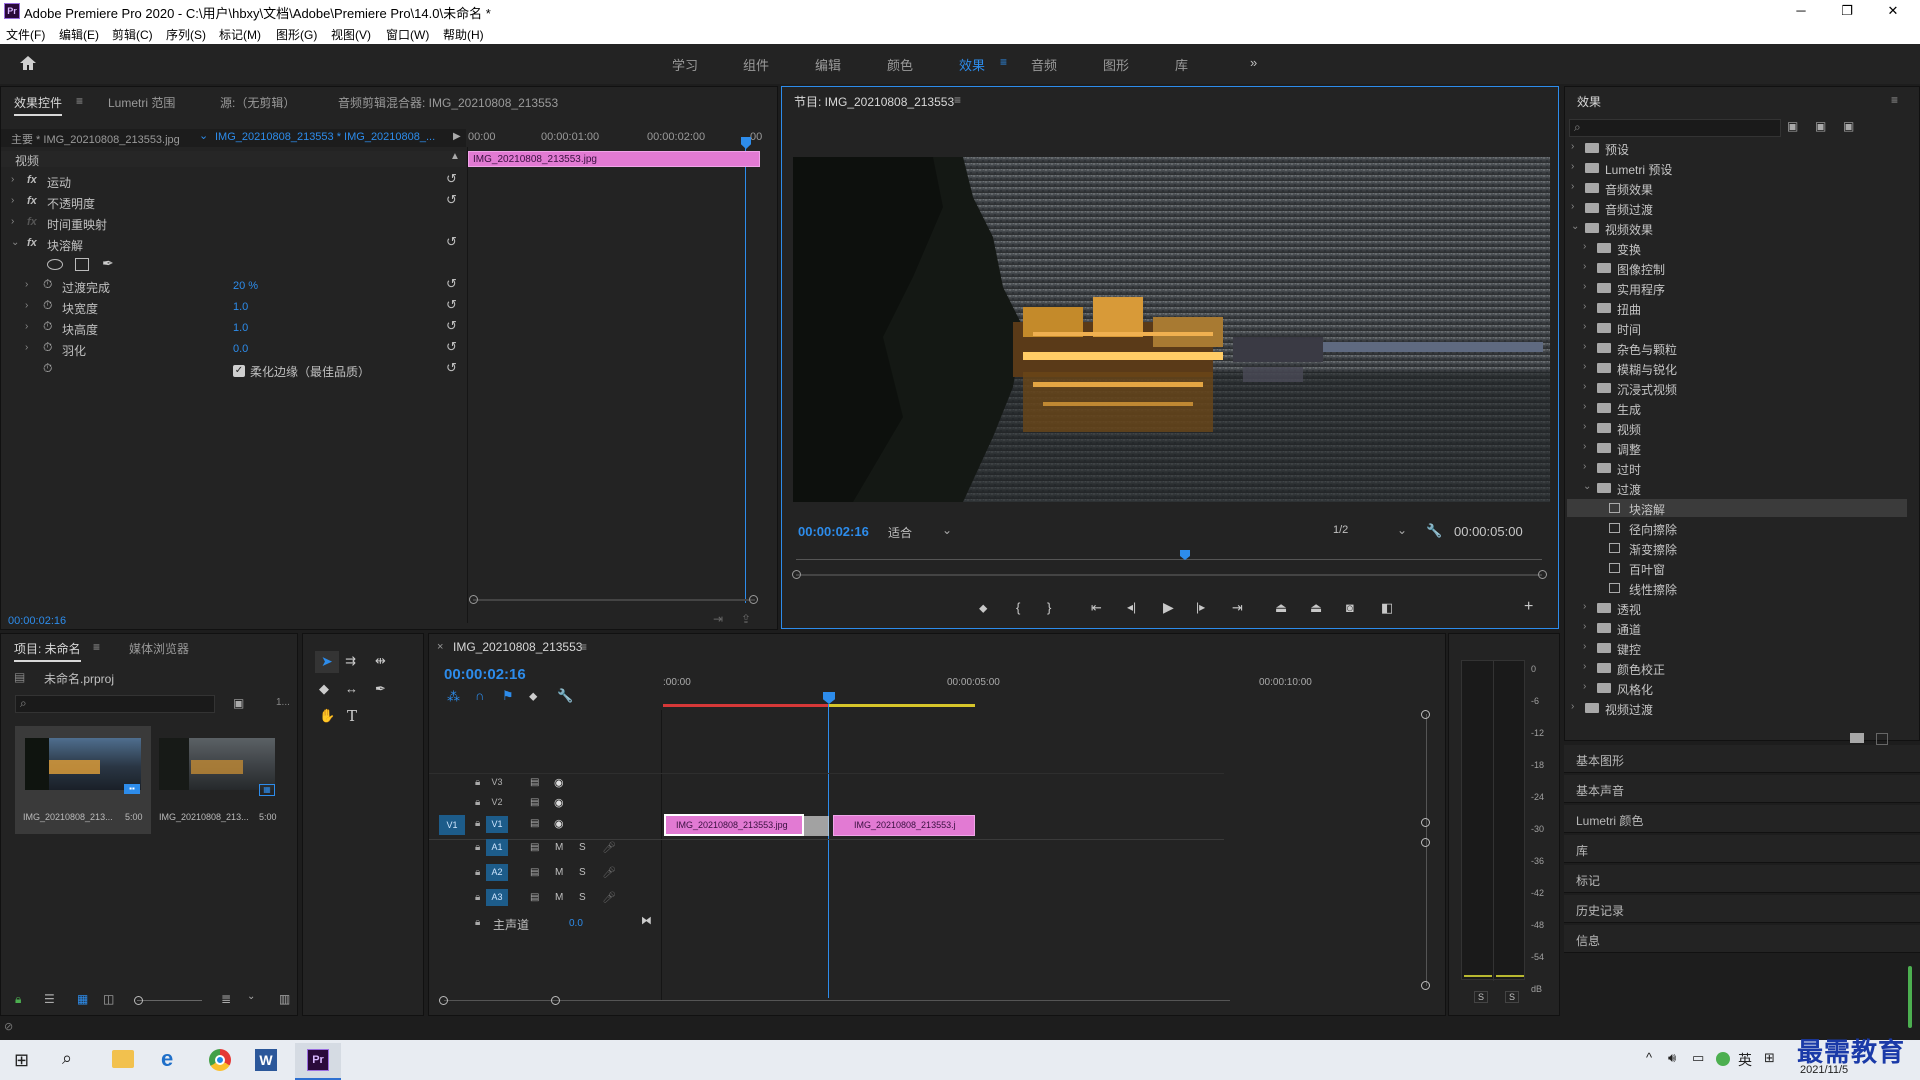 This screenshot has width=1920, height=1080. I want to click on effects-folder: › 生成, so click(1737, 408).